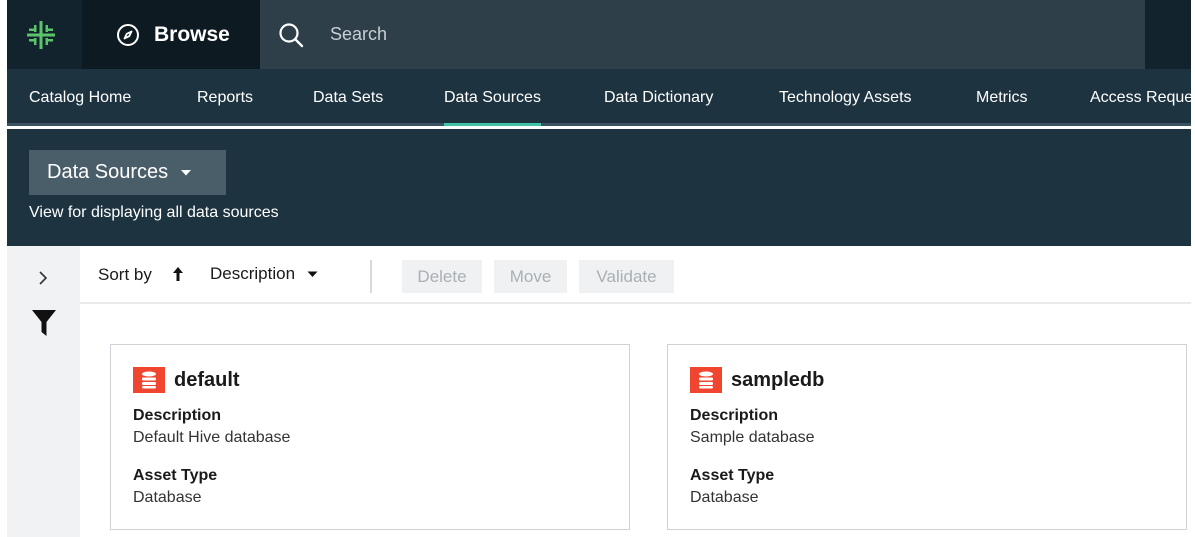 This screenshot has width=1195, height=537. What do you see at coordinates (626, 276) in the screenshot?
I see `validate-button: Validate` at bounding box center [626, 276].